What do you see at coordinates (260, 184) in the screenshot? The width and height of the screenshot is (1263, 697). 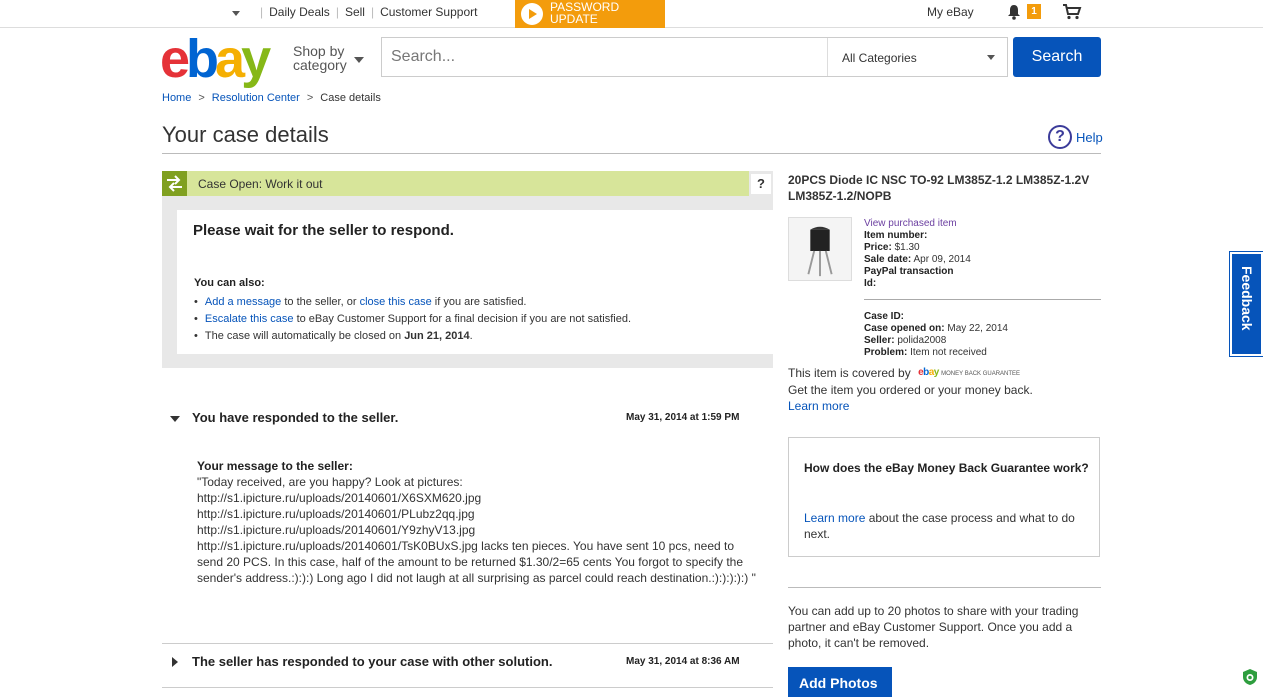 I see `case-status-label: Case Open: Work it out` at bounding box center [260, 184].